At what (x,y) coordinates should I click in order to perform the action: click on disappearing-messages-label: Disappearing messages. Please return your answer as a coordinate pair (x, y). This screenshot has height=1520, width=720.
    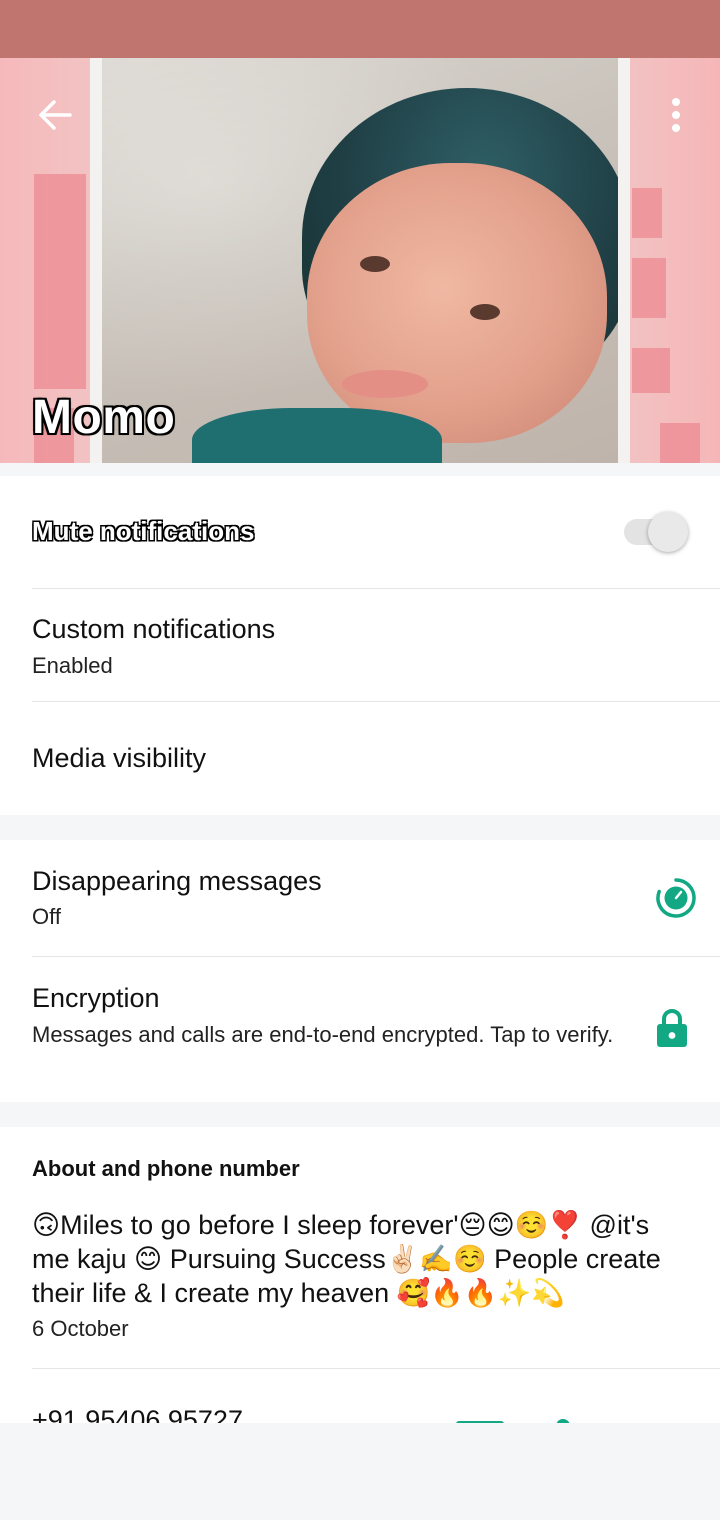
    Looking at the image, I should click on (177, 881).